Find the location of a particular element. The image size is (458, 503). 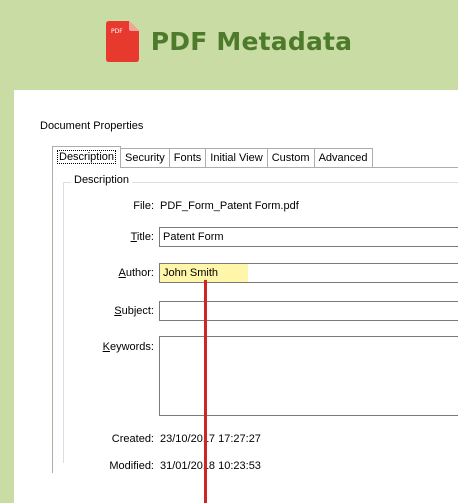

pdf-file-icon: PDF is located at coordinates (122, 41).